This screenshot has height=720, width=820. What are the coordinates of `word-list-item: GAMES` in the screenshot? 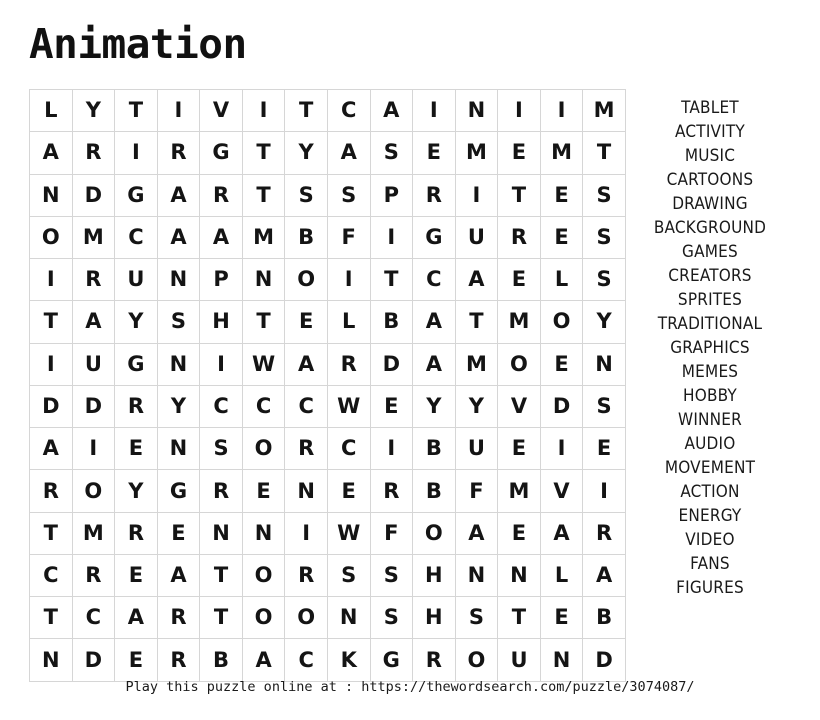 It's located at (710, 252).